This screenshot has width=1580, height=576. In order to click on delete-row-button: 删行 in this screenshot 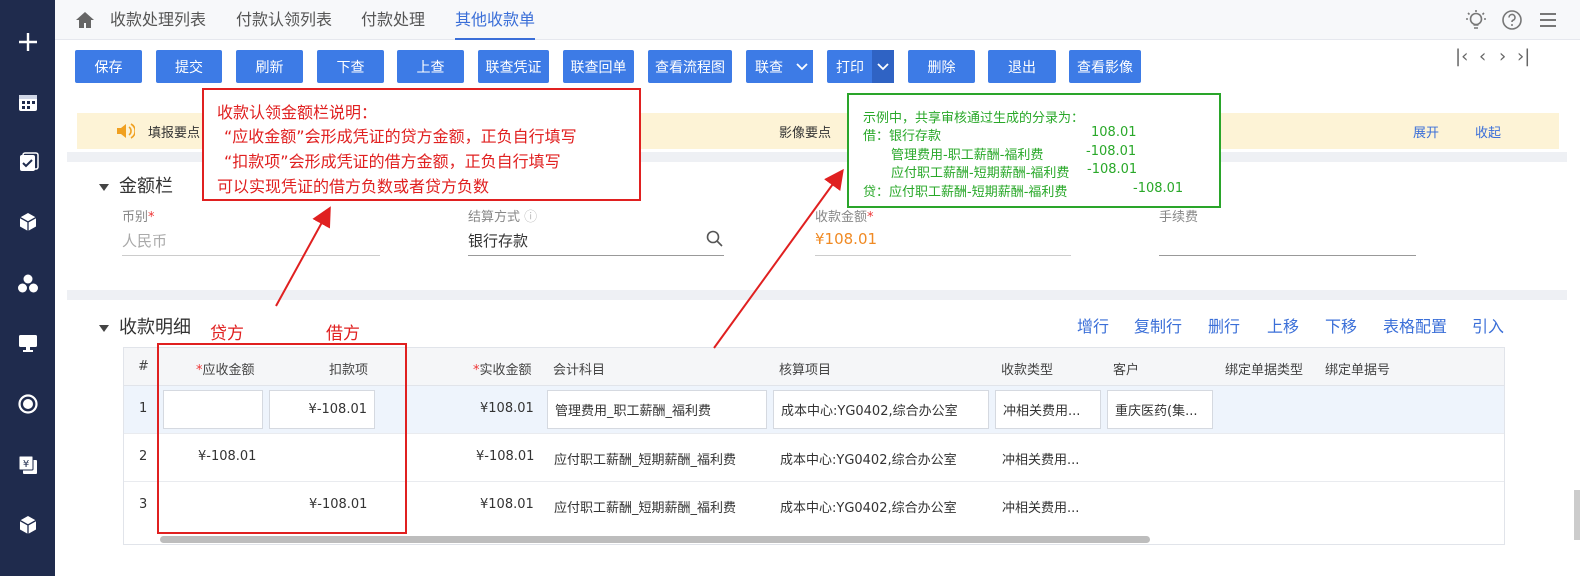, I will do `click(1224, 325)`.